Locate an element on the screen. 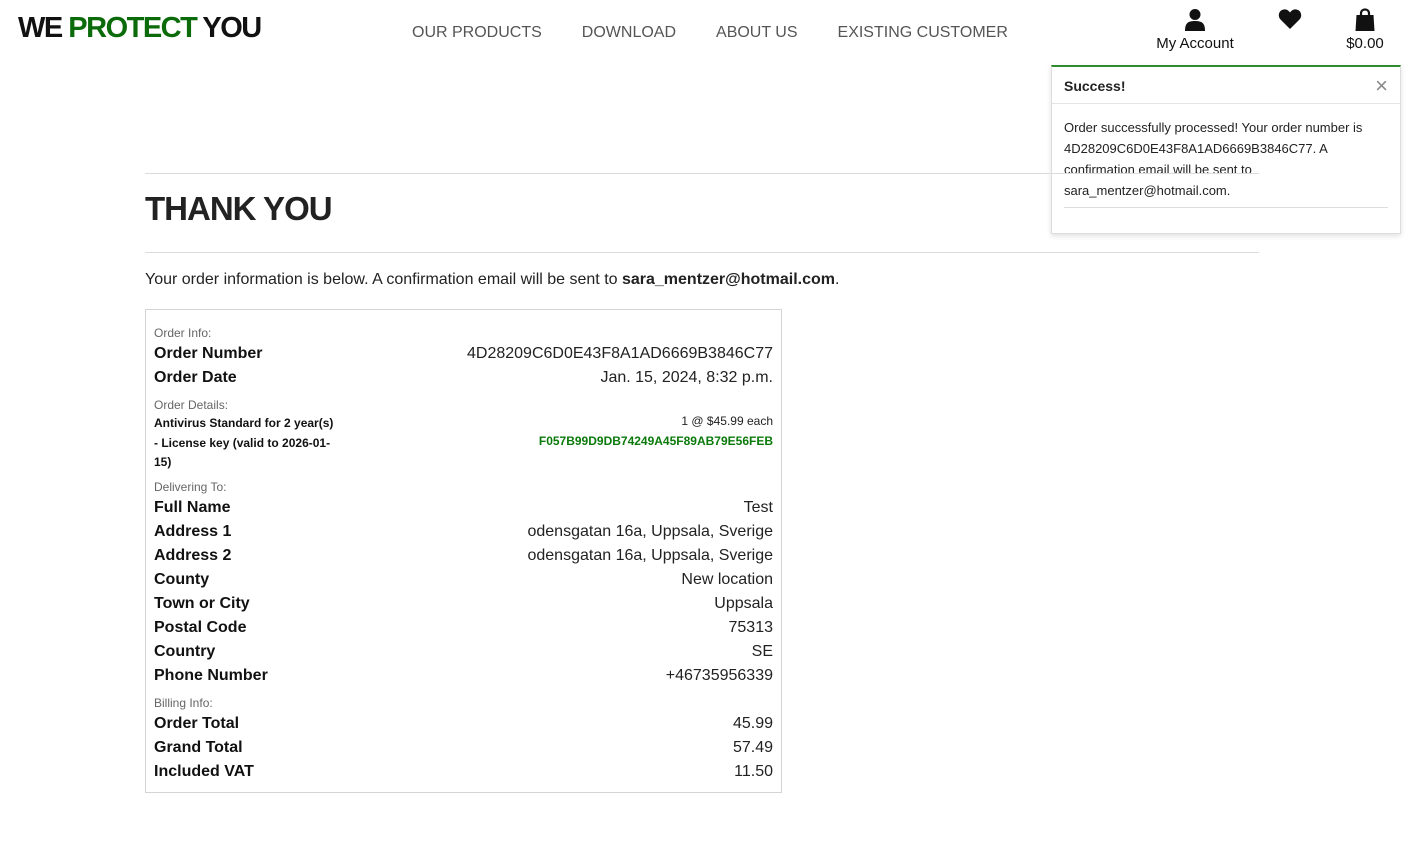 The width and height of the screenshot is (1411, 853). bag-total: $0.00 is located at coordinates (1365, 43).